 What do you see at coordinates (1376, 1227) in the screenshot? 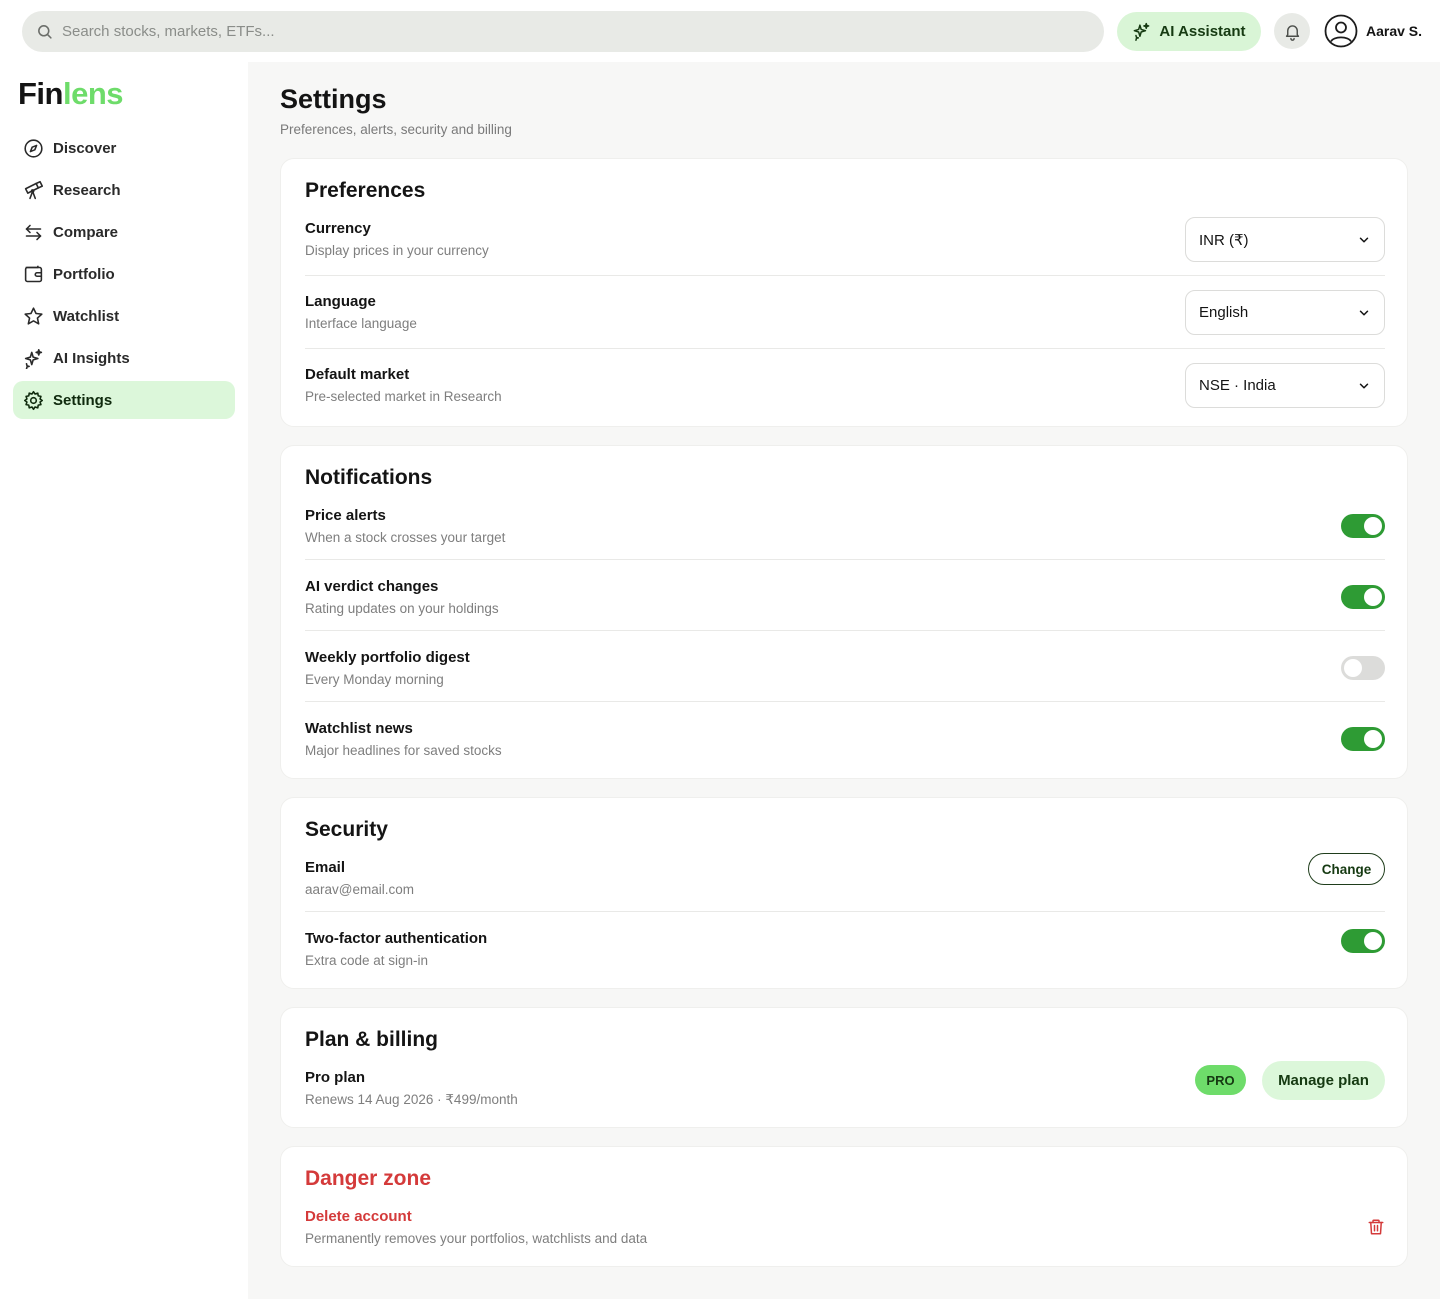
I see `delete-account-button` at bounding box center [1376, 1227].